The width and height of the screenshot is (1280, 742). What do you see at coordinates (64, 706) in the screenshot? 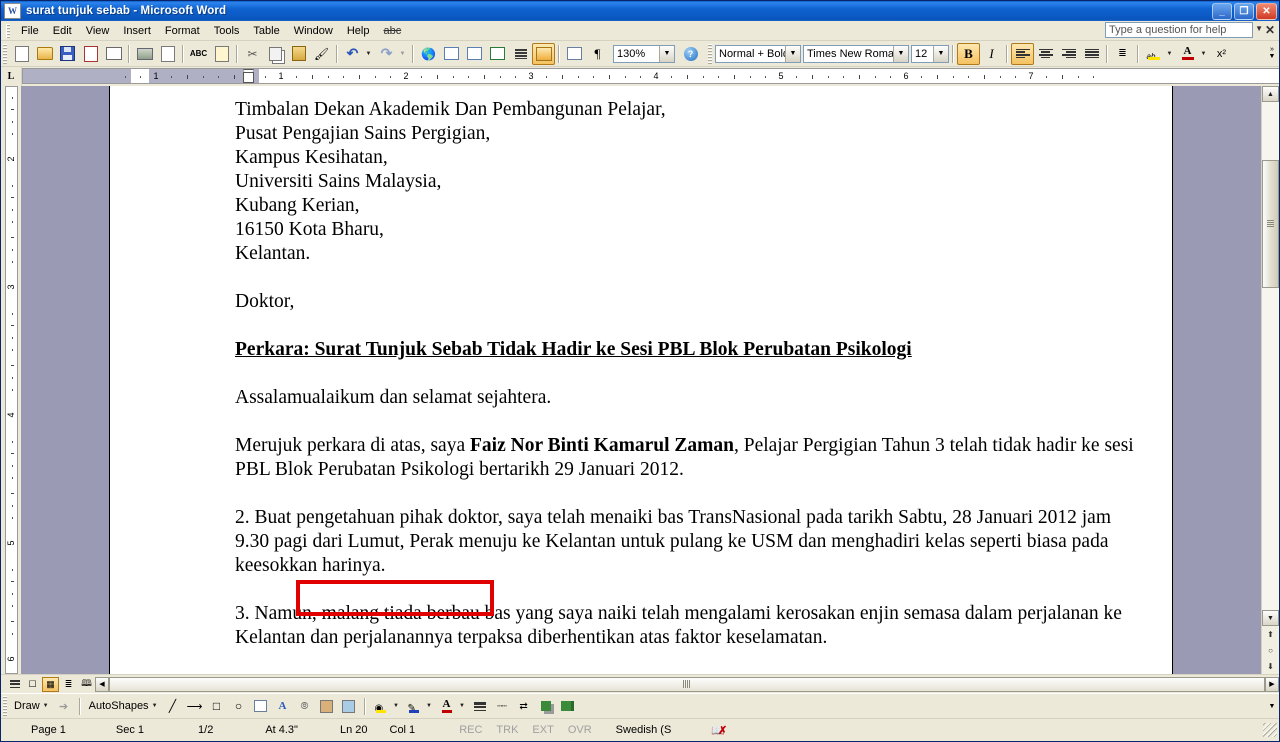
I see `select-objects-icon: ➔` at bounding box center [64, 706].